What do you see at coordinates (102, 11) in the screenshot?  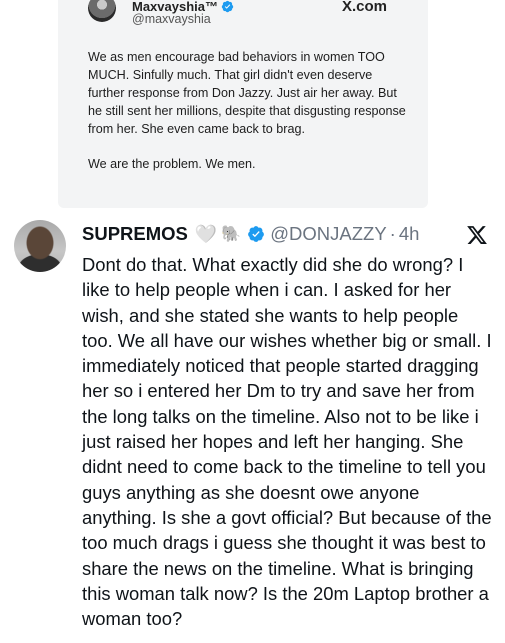 I see `quoted-avatar` at bounding box center [102, 11].